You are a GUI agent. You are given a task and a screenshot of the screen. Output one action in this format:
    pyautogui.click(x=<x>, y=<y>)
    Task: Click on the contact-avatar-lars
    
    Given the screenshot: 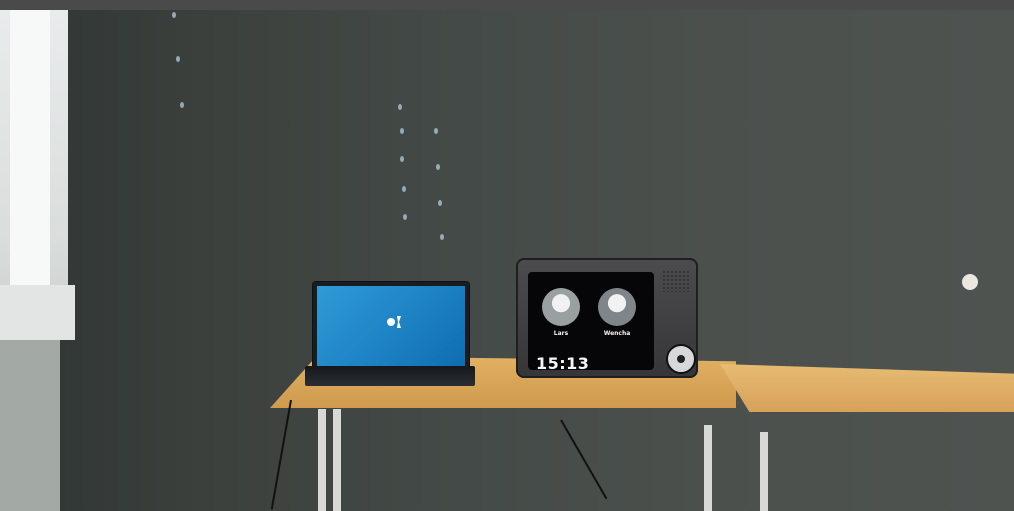 What is the action you would take?
    pyautogui.click(x=561, y=307)
    